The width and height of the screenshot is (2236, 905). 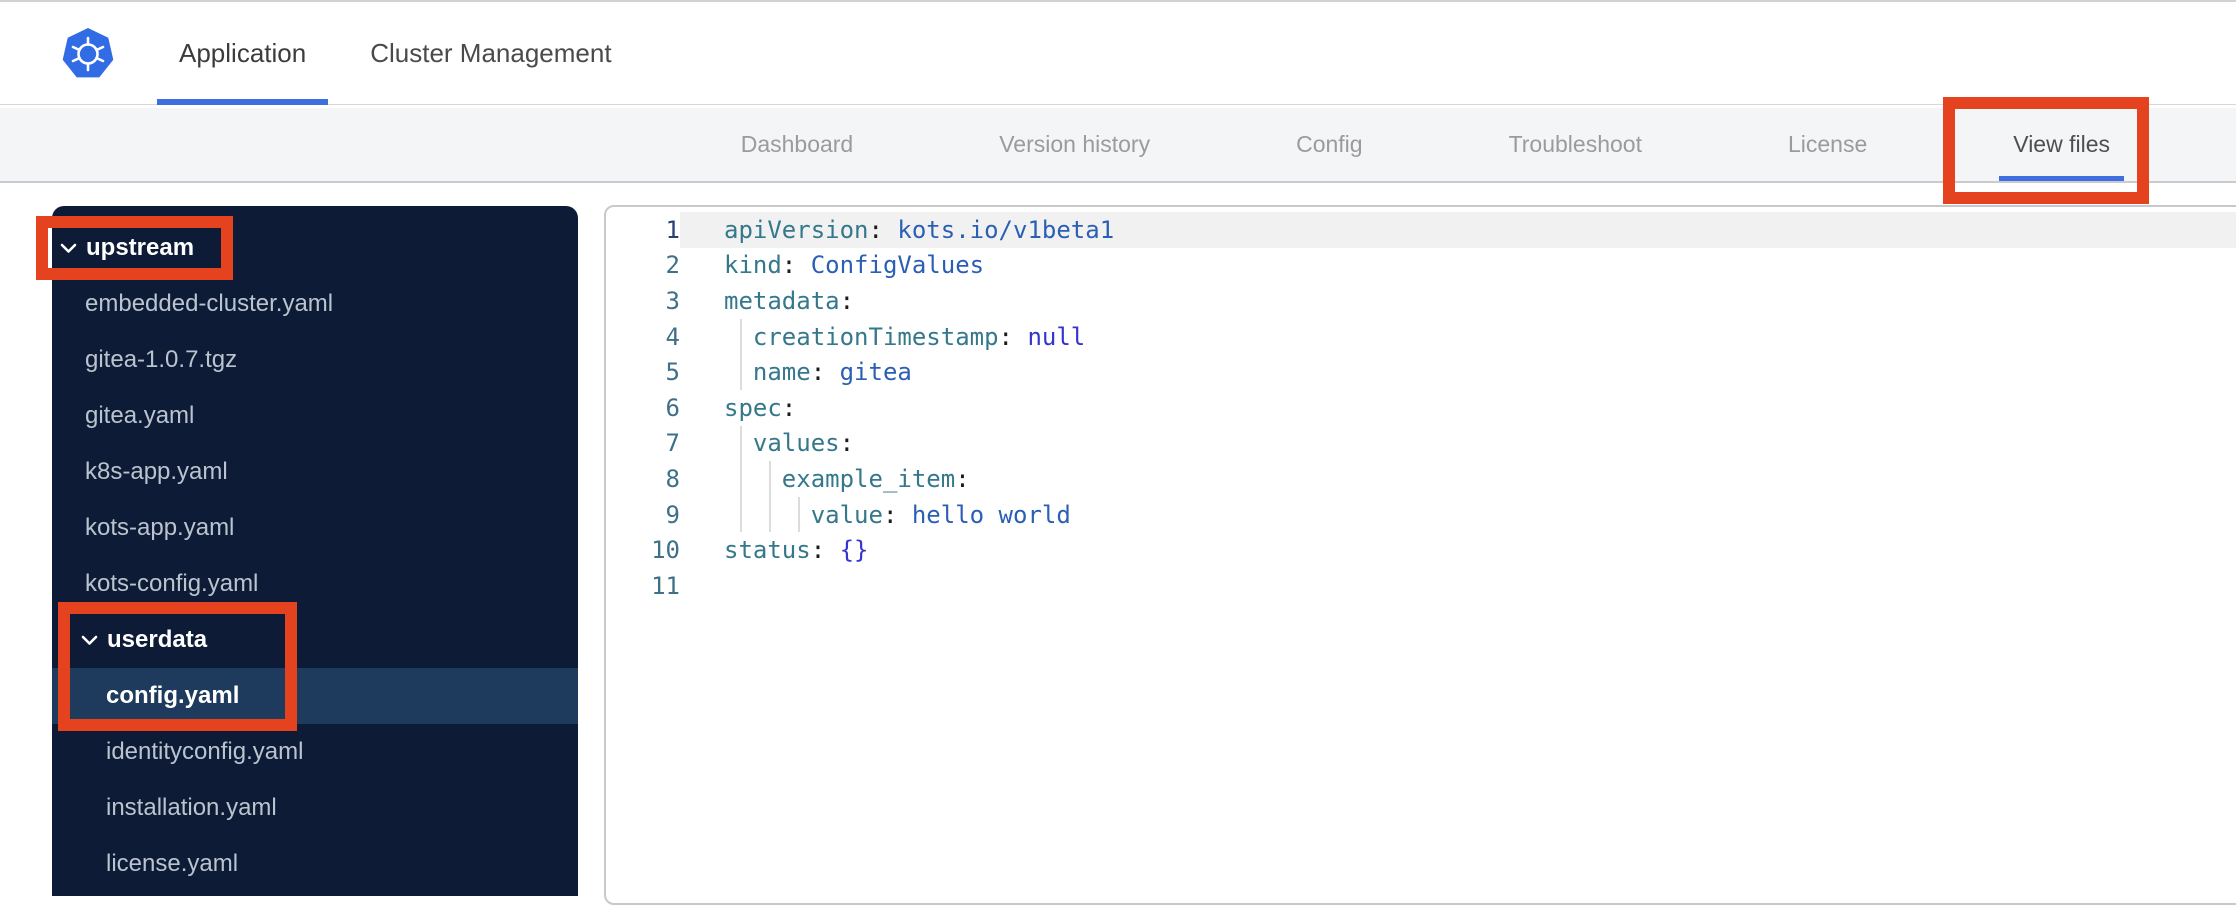 I want to click on tree-file-license-yaml: license.yaml, so click(x=315, y=864).